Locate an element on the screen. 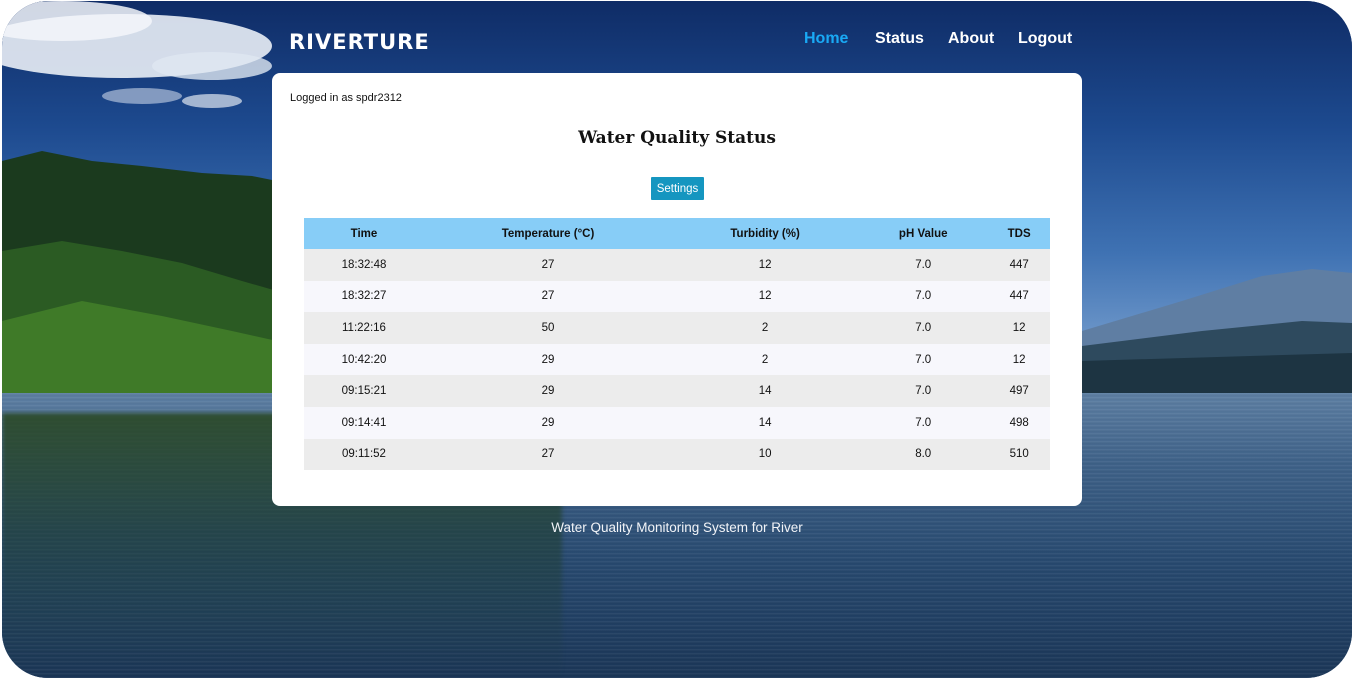 The width and height of the screenshot is (1354, 679). column-header-ph: pH Value is located at coordinates (923, 233).